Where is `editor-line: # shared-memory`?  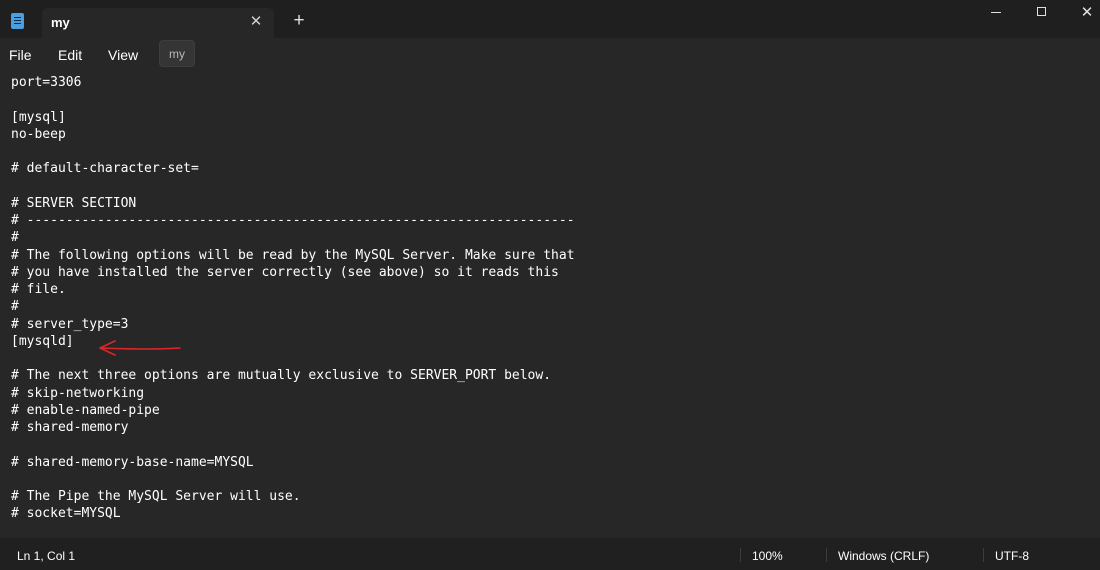 editor-line: # shared-memory is located at coordinates (70, 427).